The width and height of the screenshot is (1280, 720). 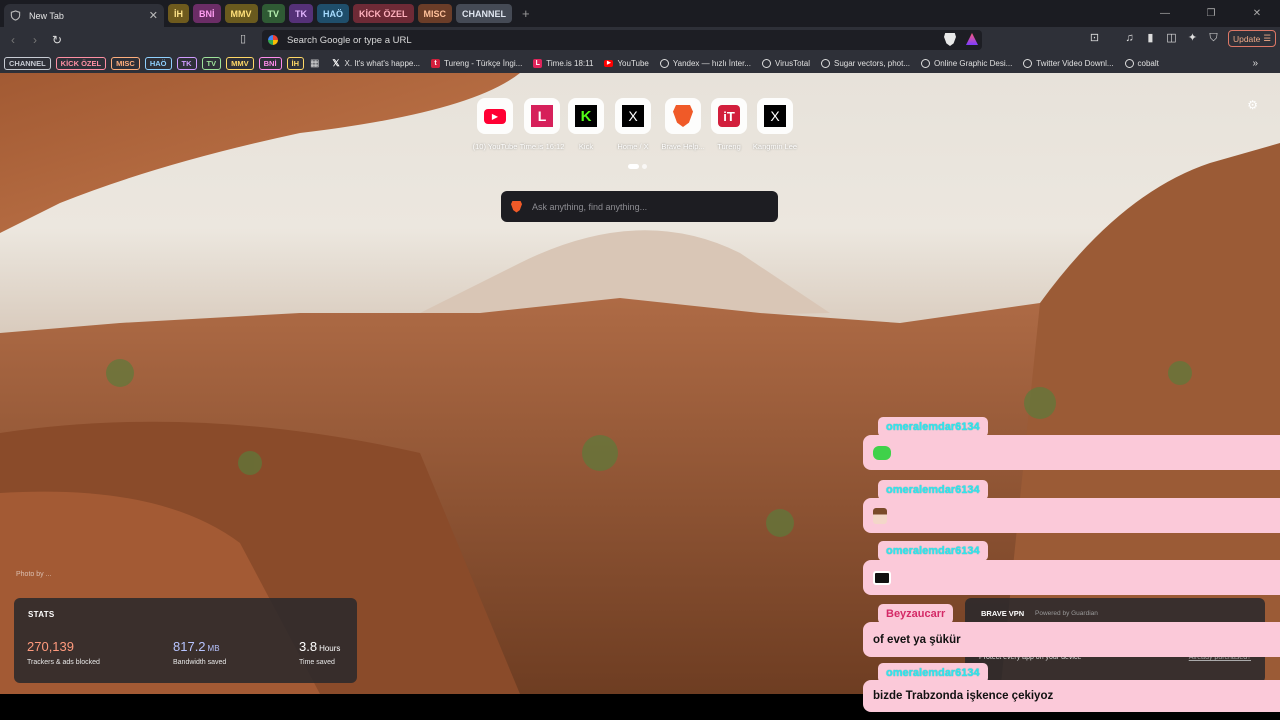 I want to click on bandwidth-label: Bandwidth saved, so click(x=200, y=662).